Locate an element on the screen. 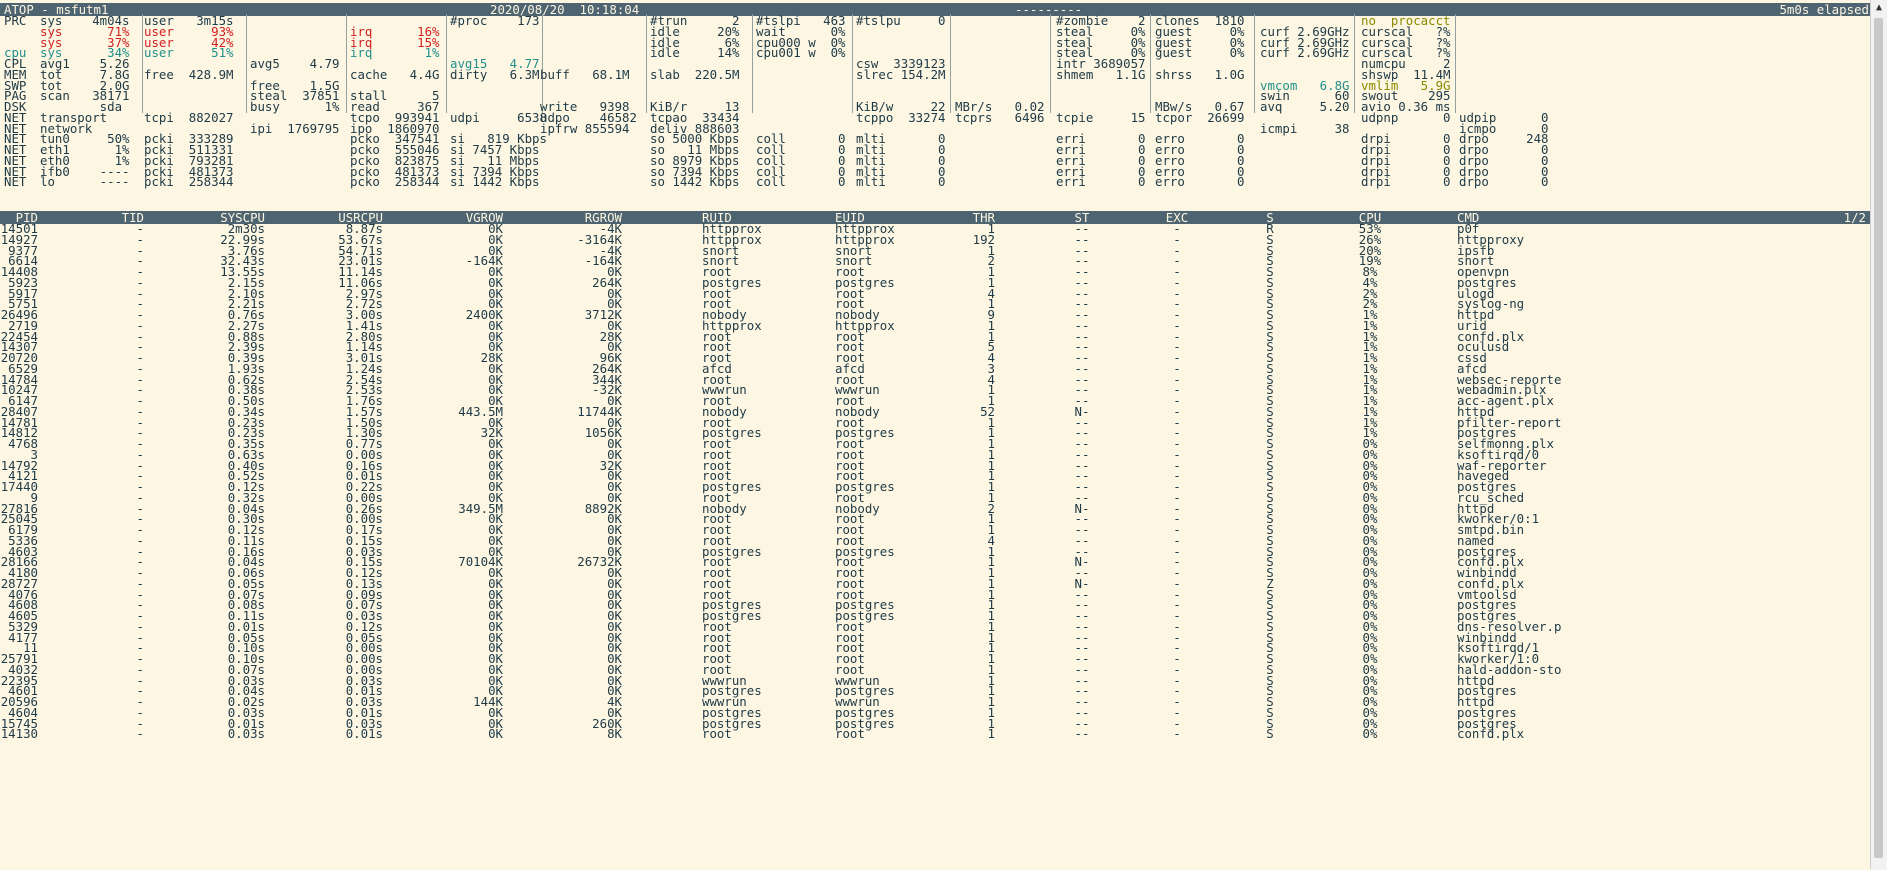  sys-metric: mlti 0 is located at coordinates (901, 182).